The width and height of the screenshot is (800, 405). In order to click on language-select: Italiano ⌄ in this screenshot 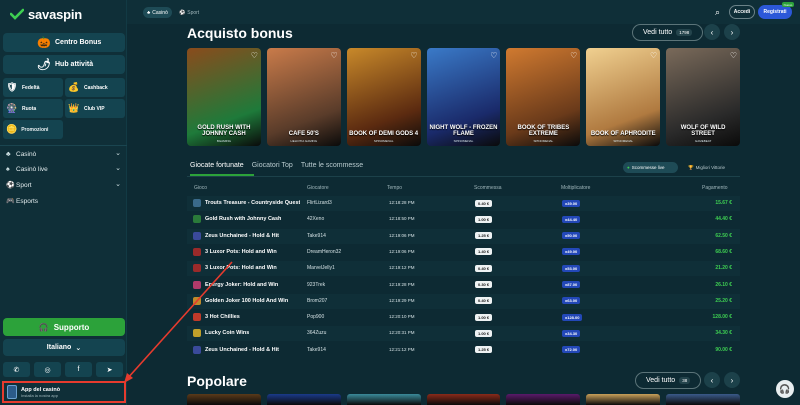, I will do `click(64, 347)`.